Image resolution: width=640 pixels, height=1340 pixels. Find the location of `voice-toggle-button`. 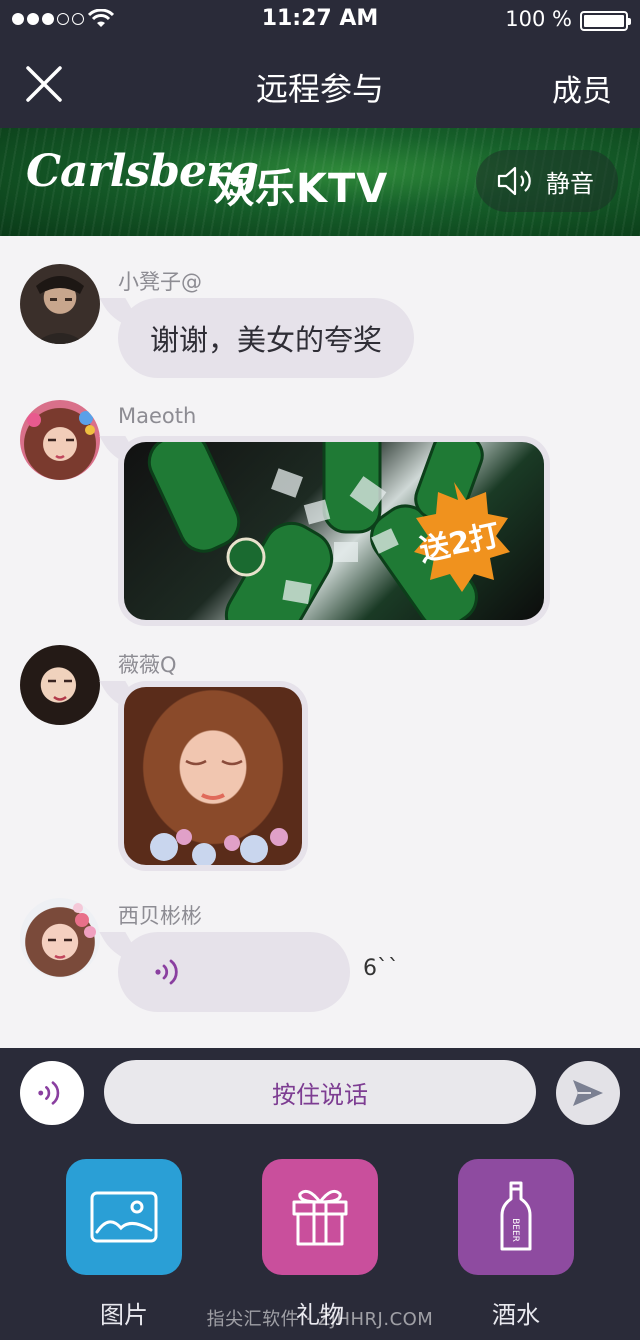

voice-toggle-button is located at coordinates (52, 1093).